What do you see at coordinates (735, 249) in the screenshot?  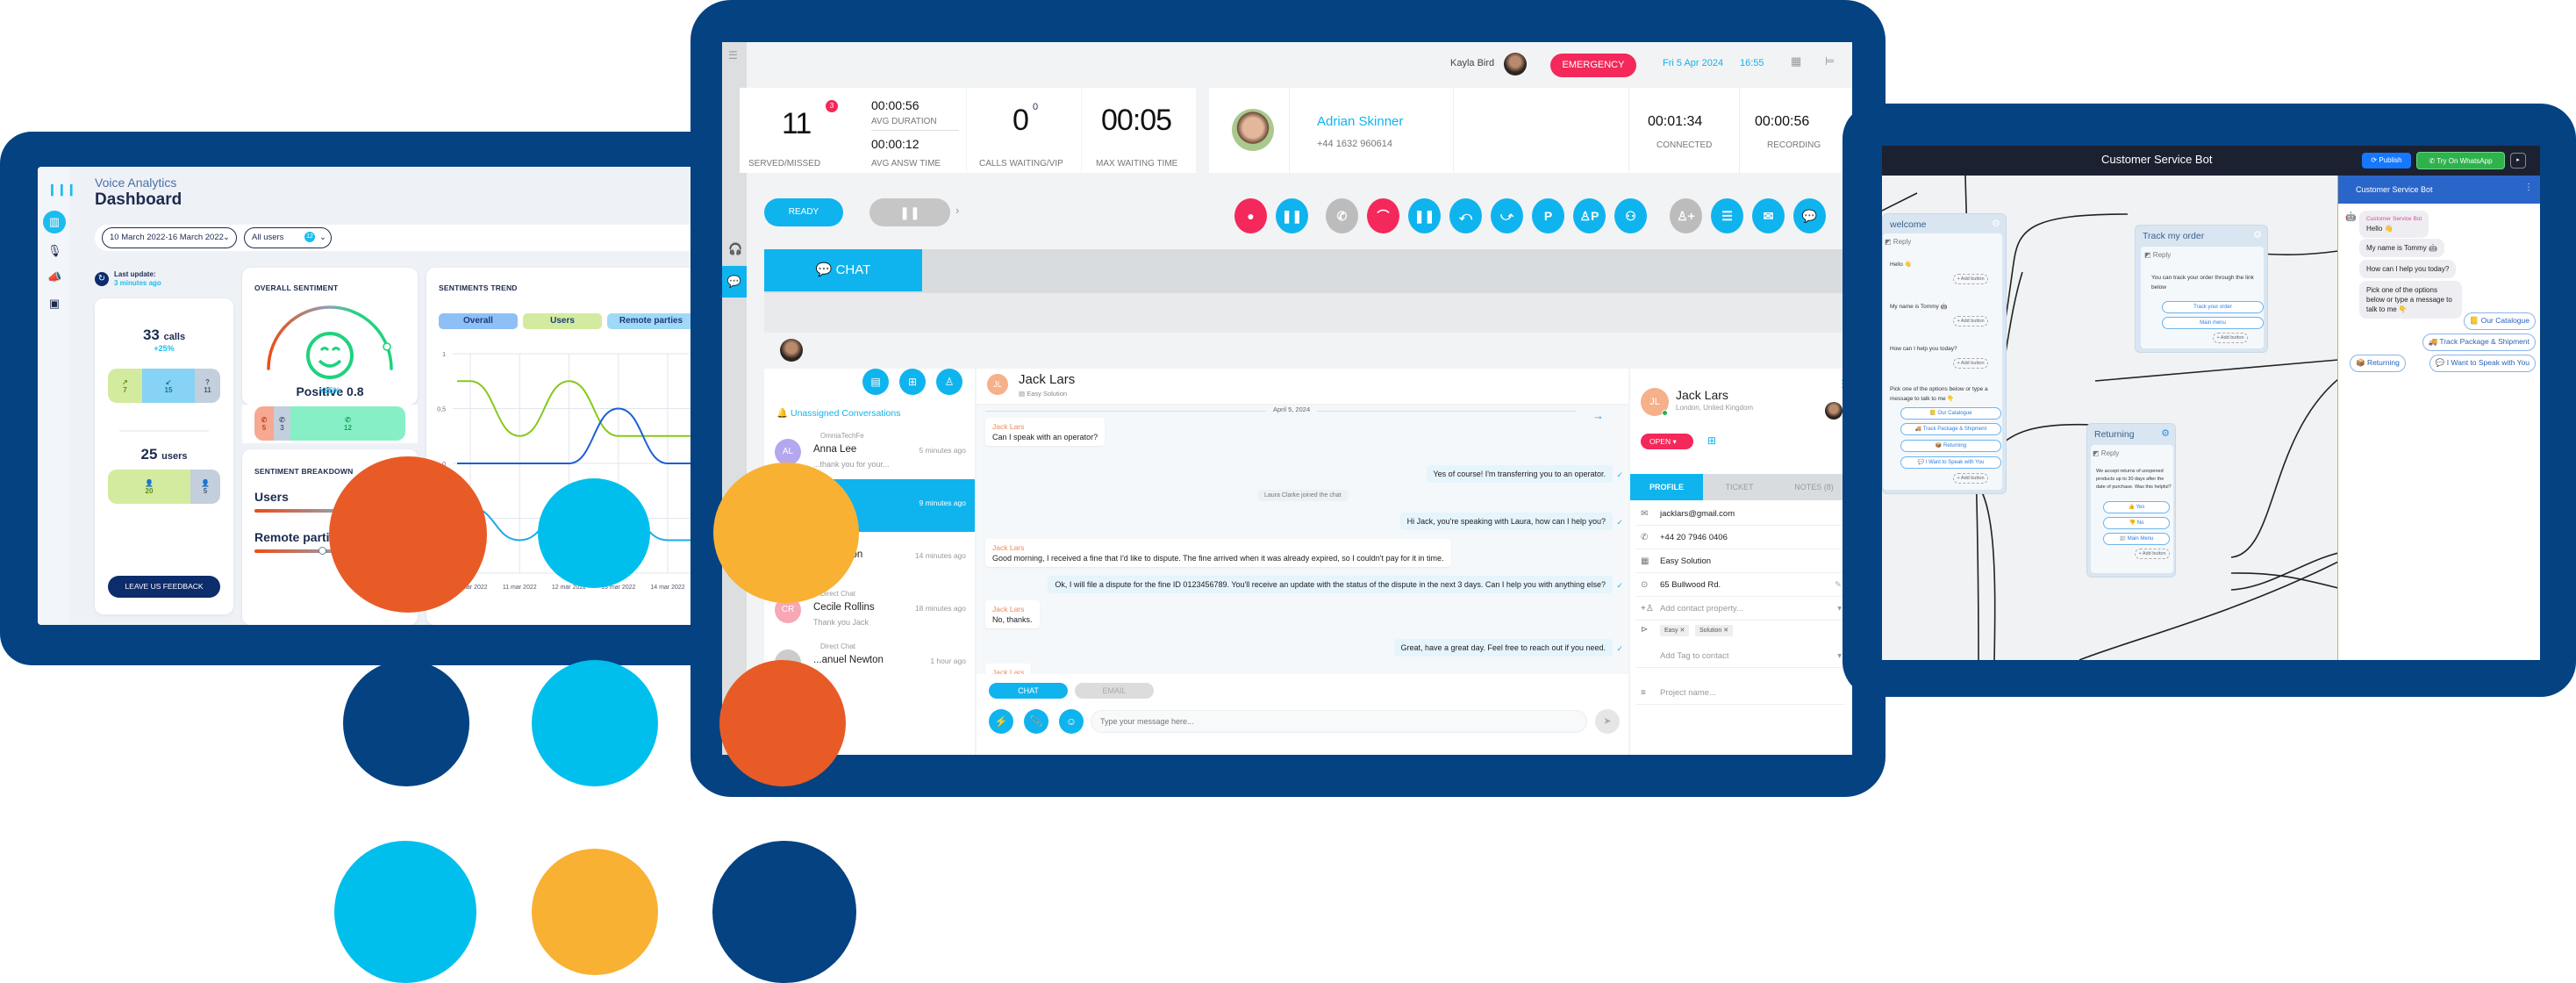 I see `headset-icon: 🎧` at bounding box center [735, 249].